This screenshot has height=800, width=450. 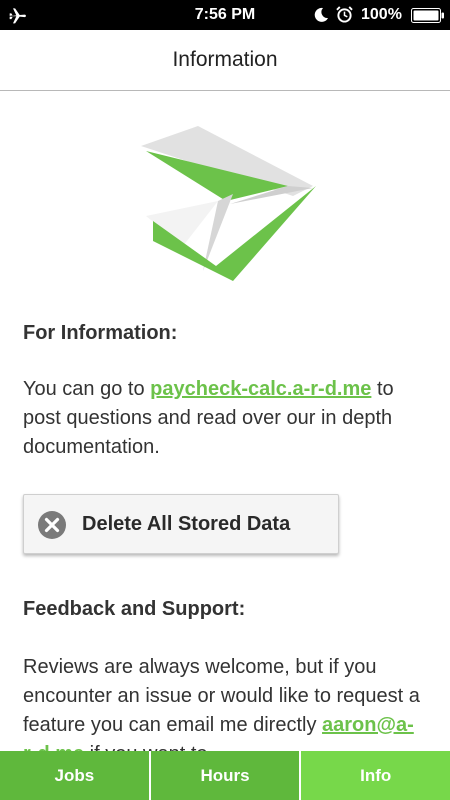 What do you see at coordinates (225, 15) in the screenshot?
I see `status-bar: 7:56 PM 100%` at bounding box center [225, 15].